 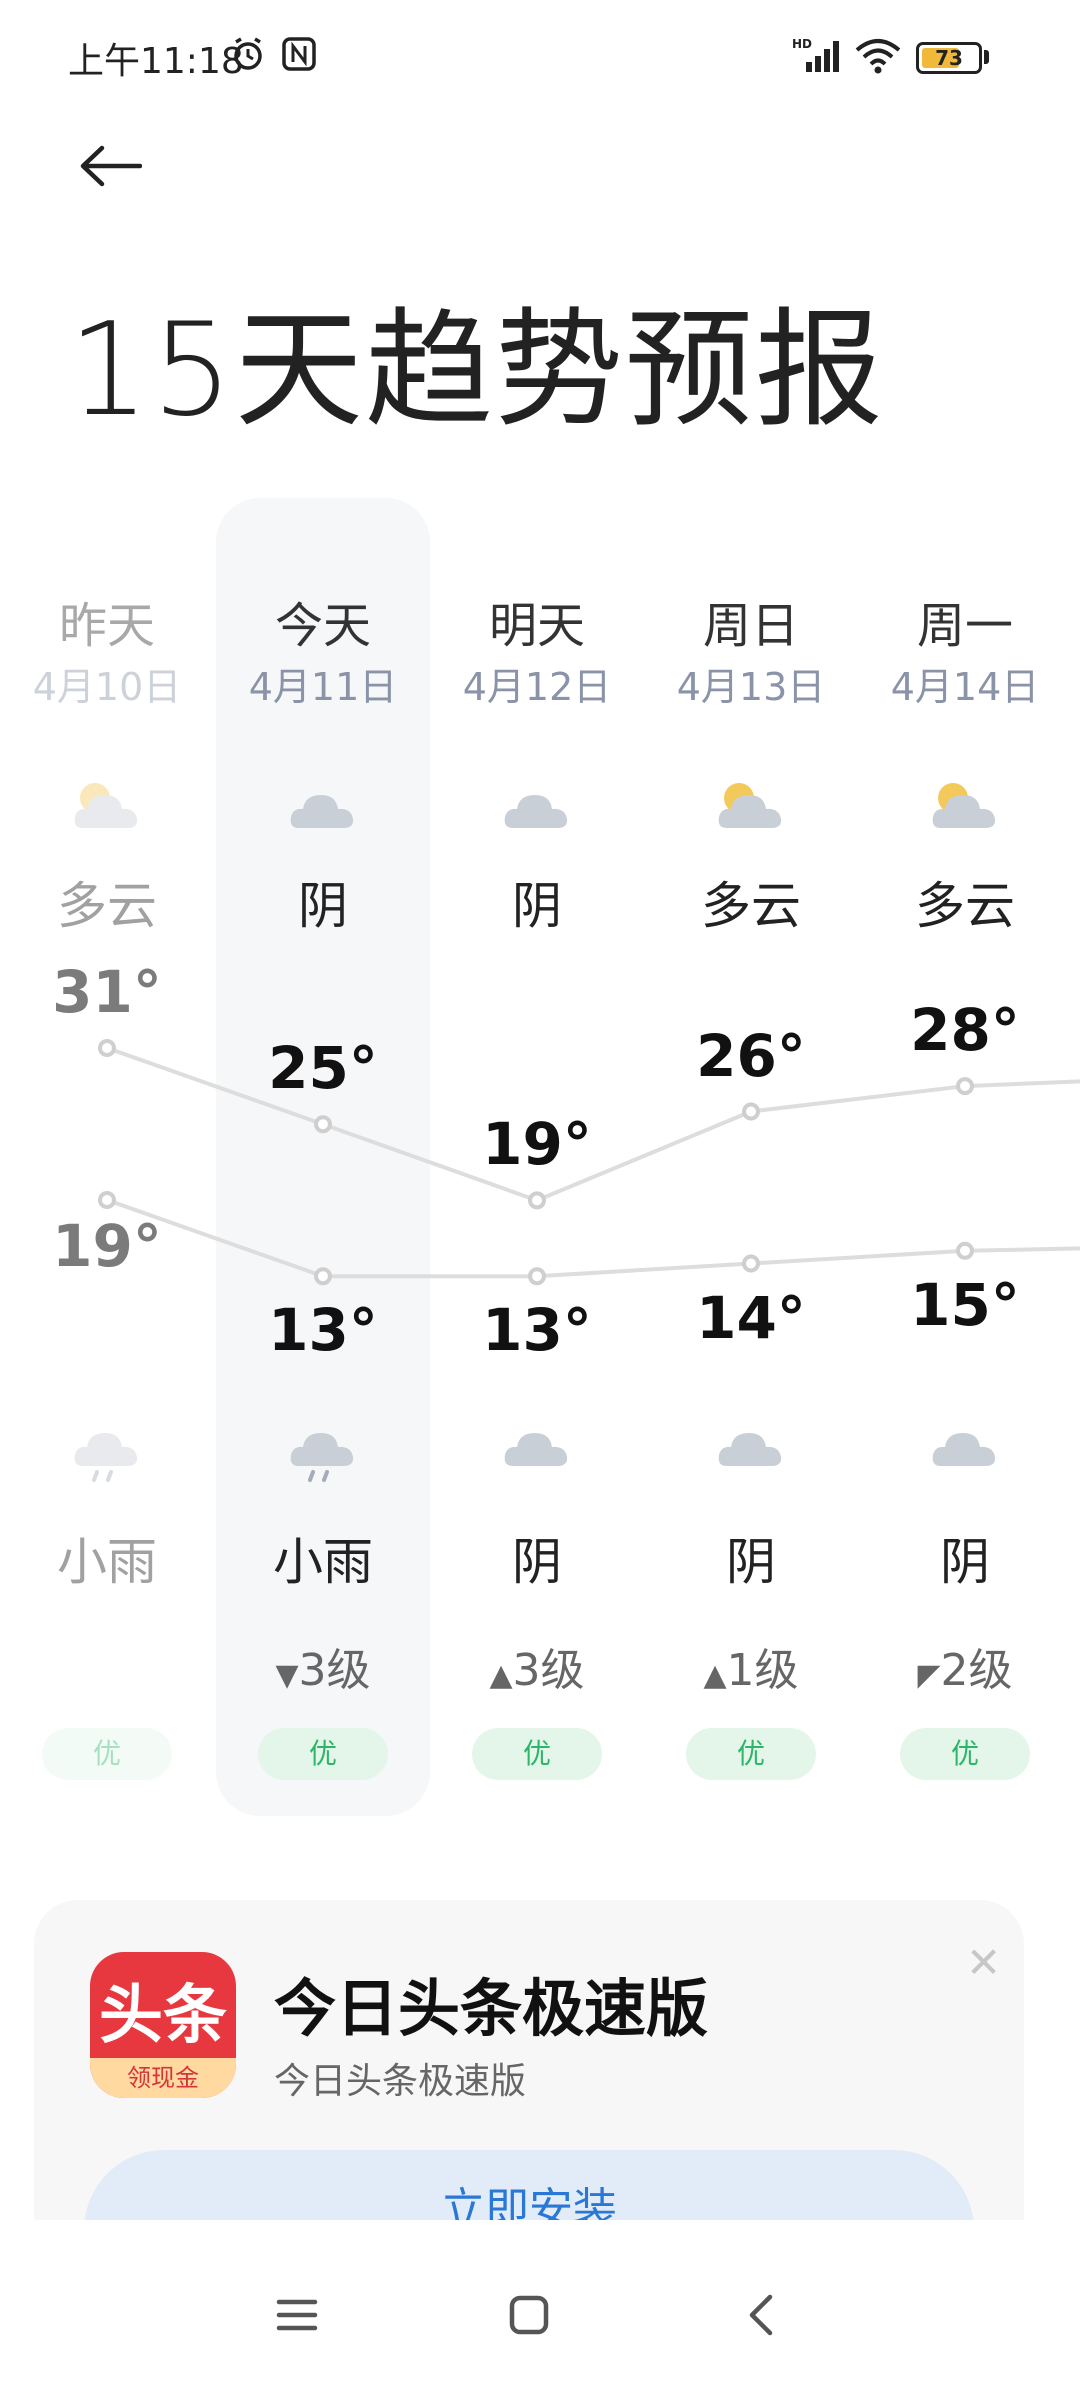 I want to click on wind-value: 1级, so click(x=762, y=1670).